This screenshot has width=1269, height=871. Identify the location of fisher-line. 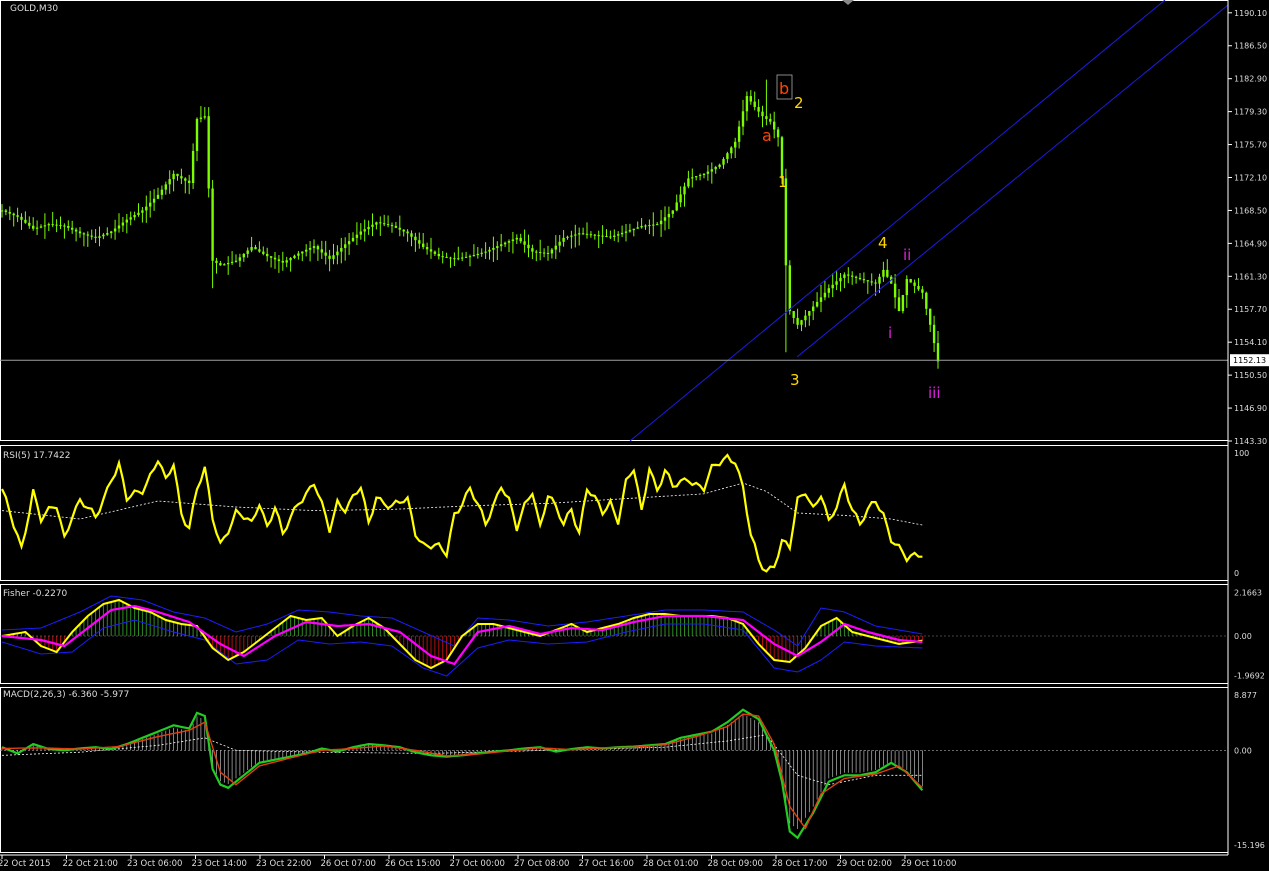
(462, 634).